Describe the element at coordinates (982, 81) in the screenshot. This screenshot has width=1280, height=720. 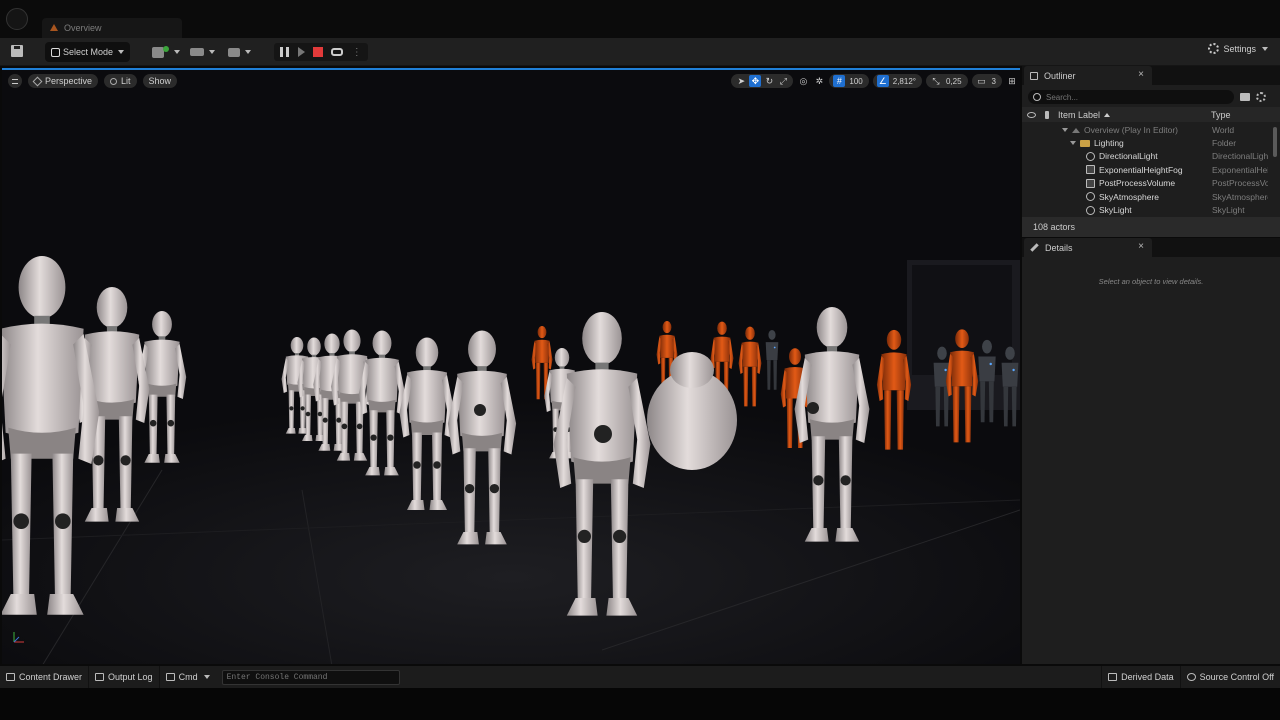
I see `camera-icon: ▭` at that location.